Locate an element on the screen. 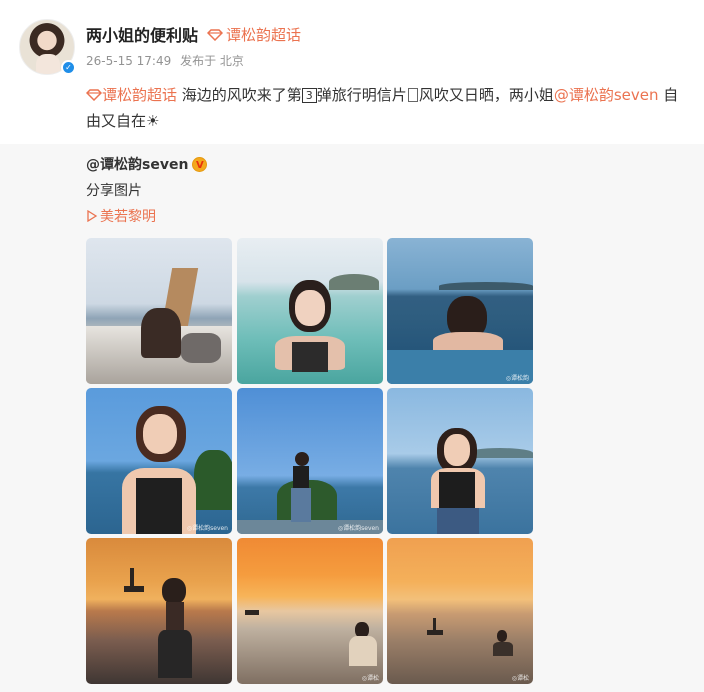 Image resolution: width=704 pixels, height=692 pixels. topic-link: 谭松韵超话 is located at coordinates (131, 95).